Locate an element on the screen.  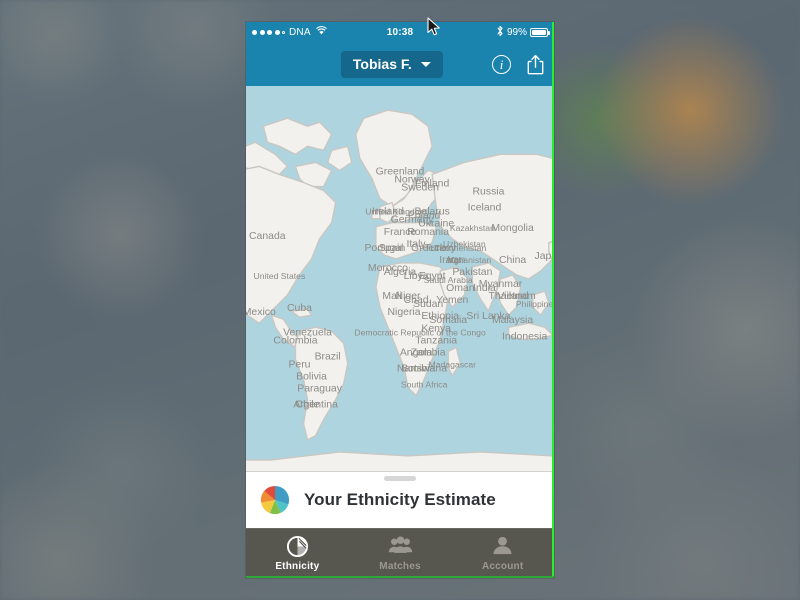
tab-bar: Ethnicity Matches Account is located at coordinates (400, 553).